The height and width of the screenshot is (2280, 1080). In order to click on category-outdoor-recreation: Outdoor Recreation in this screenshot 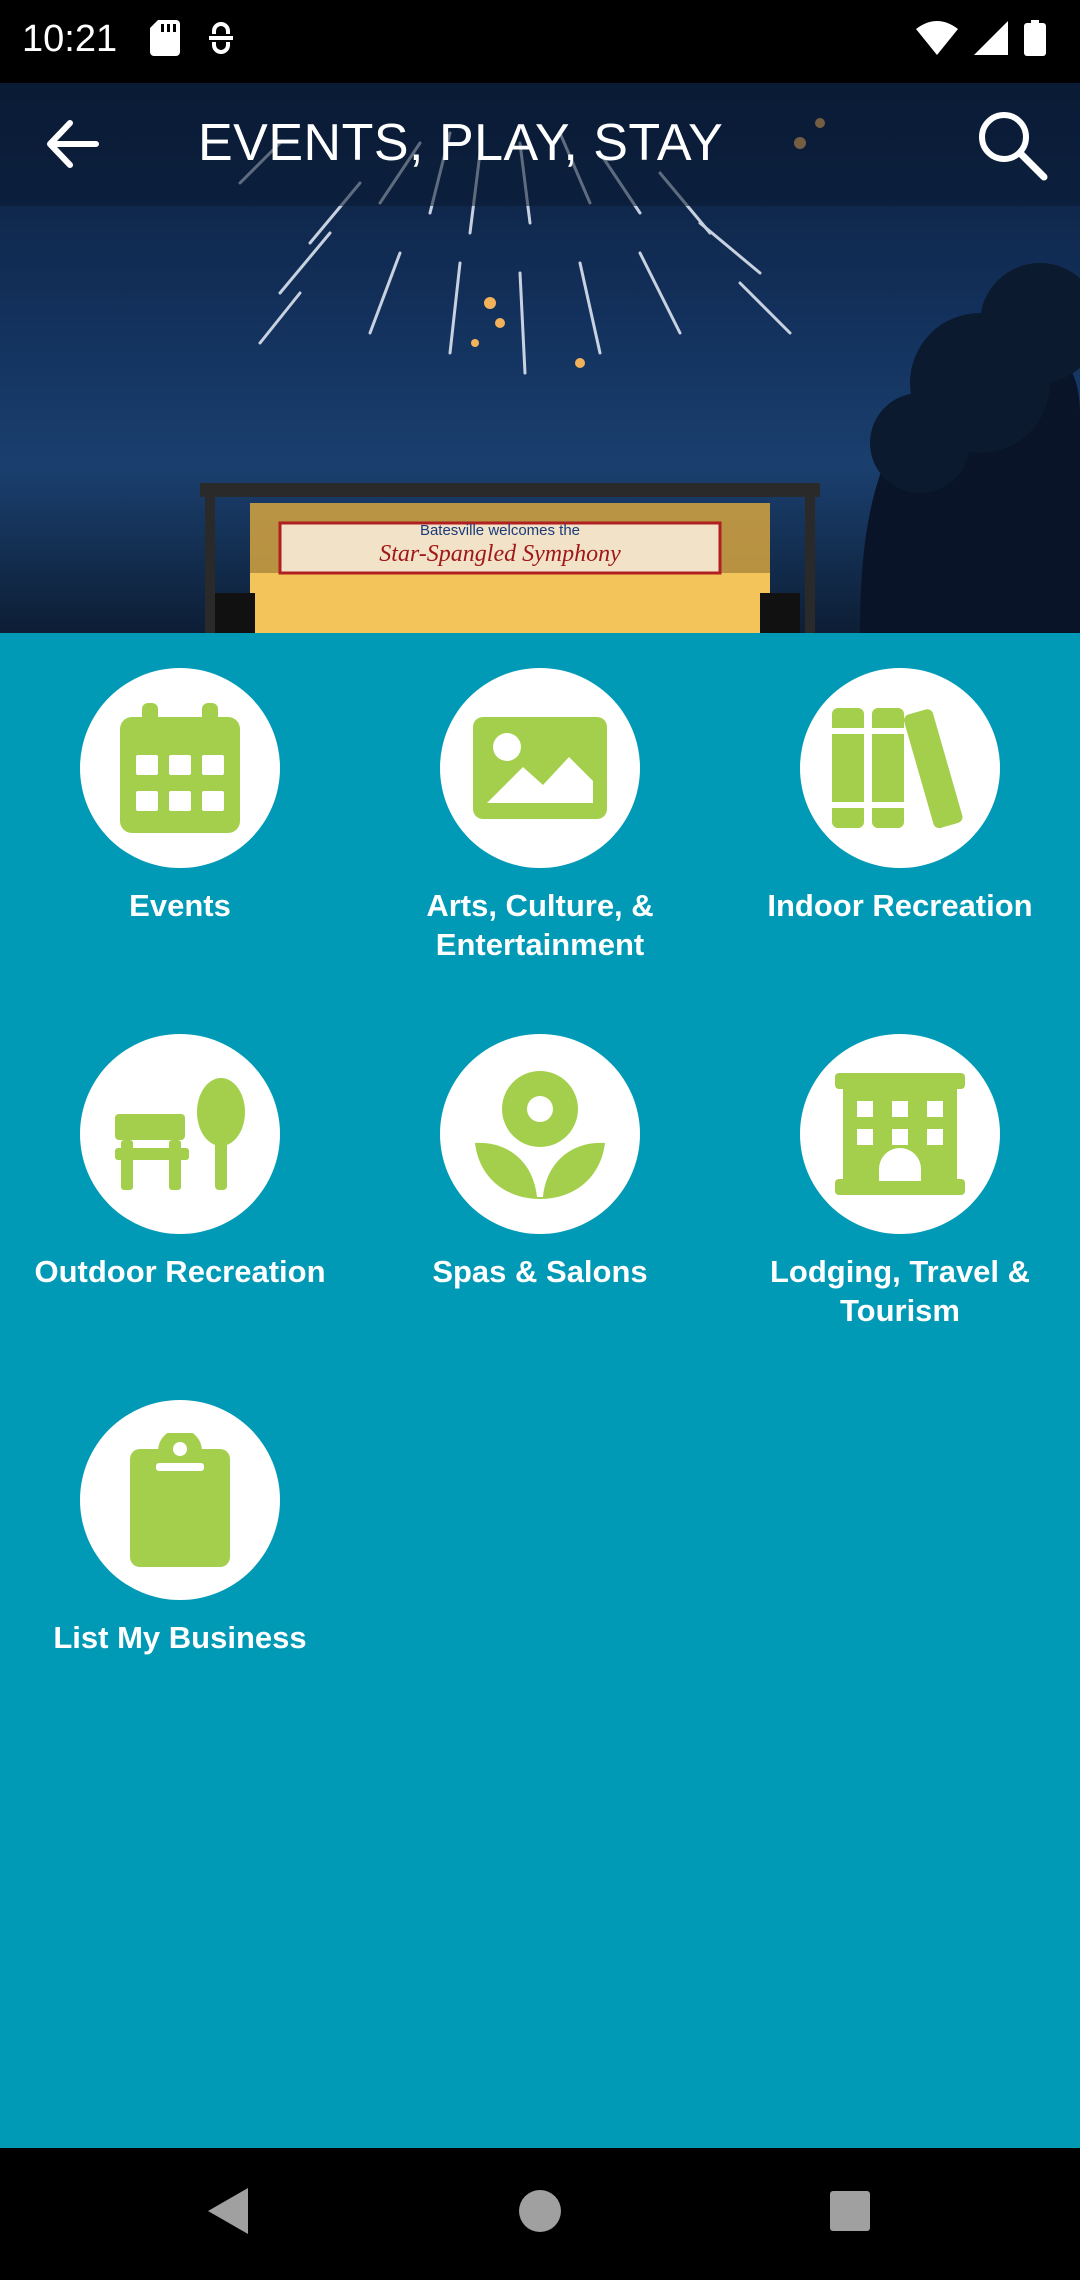, I will do `click(180, 1162)`.